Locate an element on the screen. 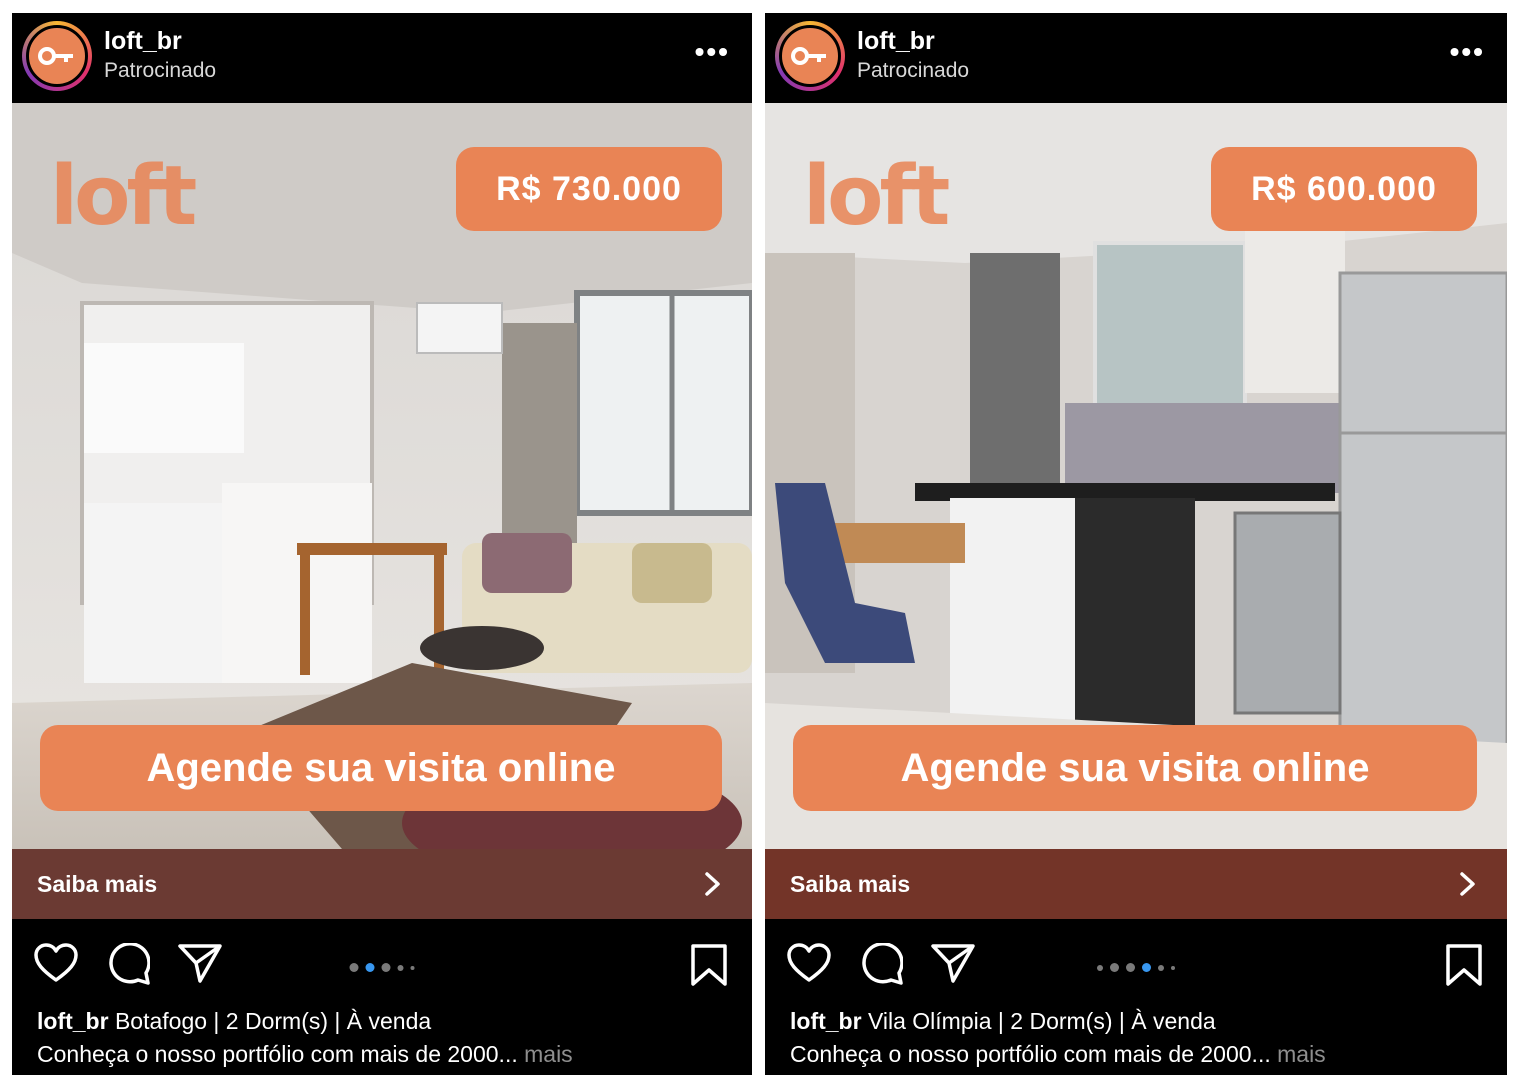 This screenshot has width=1532, height=1092. caption-text: Botafogo | 2 Dorm(s) | À venda is located at coordinates (273, 1021).